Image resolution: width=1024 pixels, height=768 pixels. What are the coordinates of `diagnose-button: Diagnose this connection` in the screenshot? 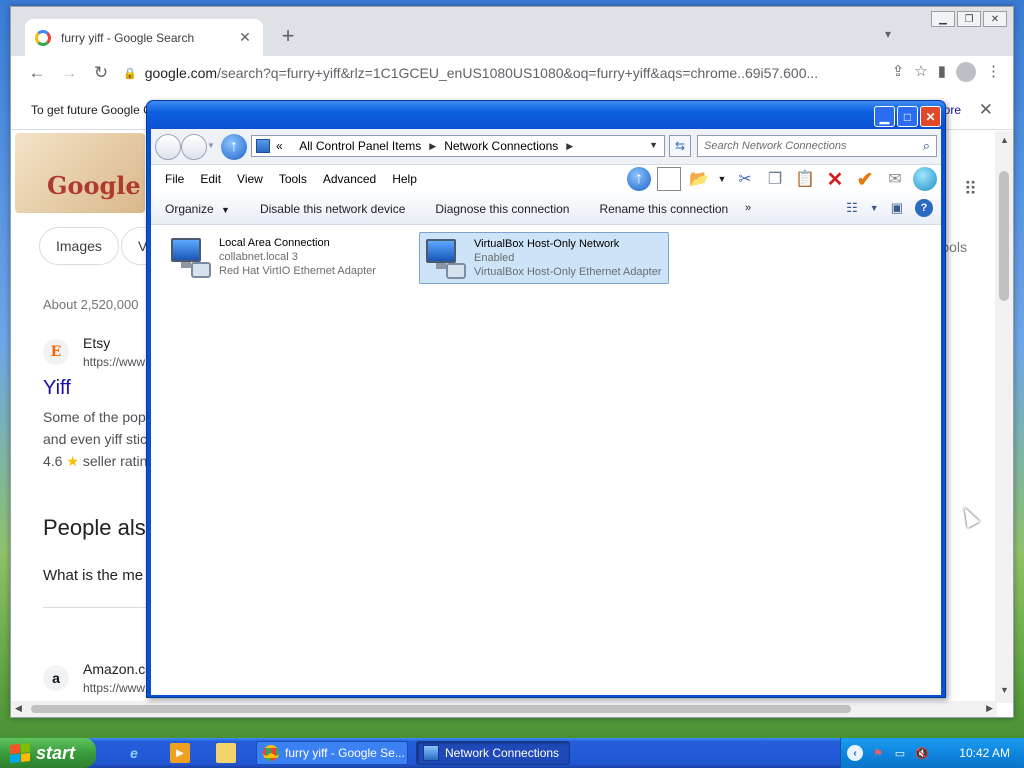 It's located at (502, 209).